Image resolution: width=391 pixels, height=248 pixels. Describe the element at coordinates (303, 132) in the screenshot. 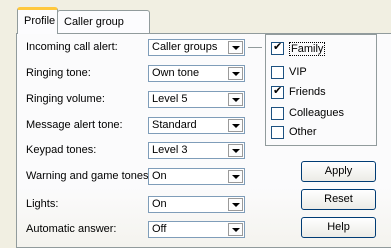

I see `checkbox-other-label: Other` at that location.